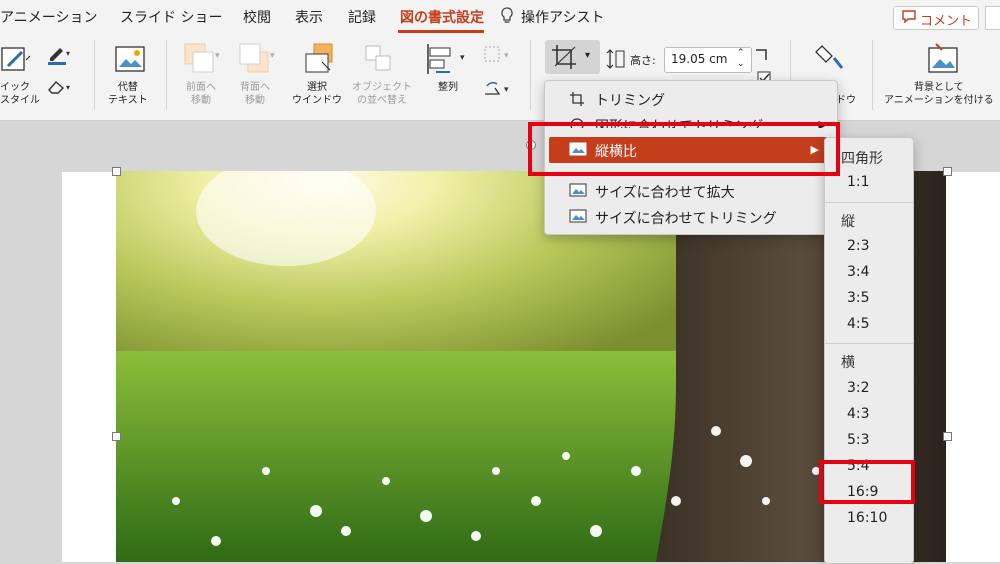 The height and width of the screenshot is (564, 1000). What do you see at coordinates (862, 492) in the screenshot?
I see `ratio-16-9: 16:9` at bounding box center [862, 492].